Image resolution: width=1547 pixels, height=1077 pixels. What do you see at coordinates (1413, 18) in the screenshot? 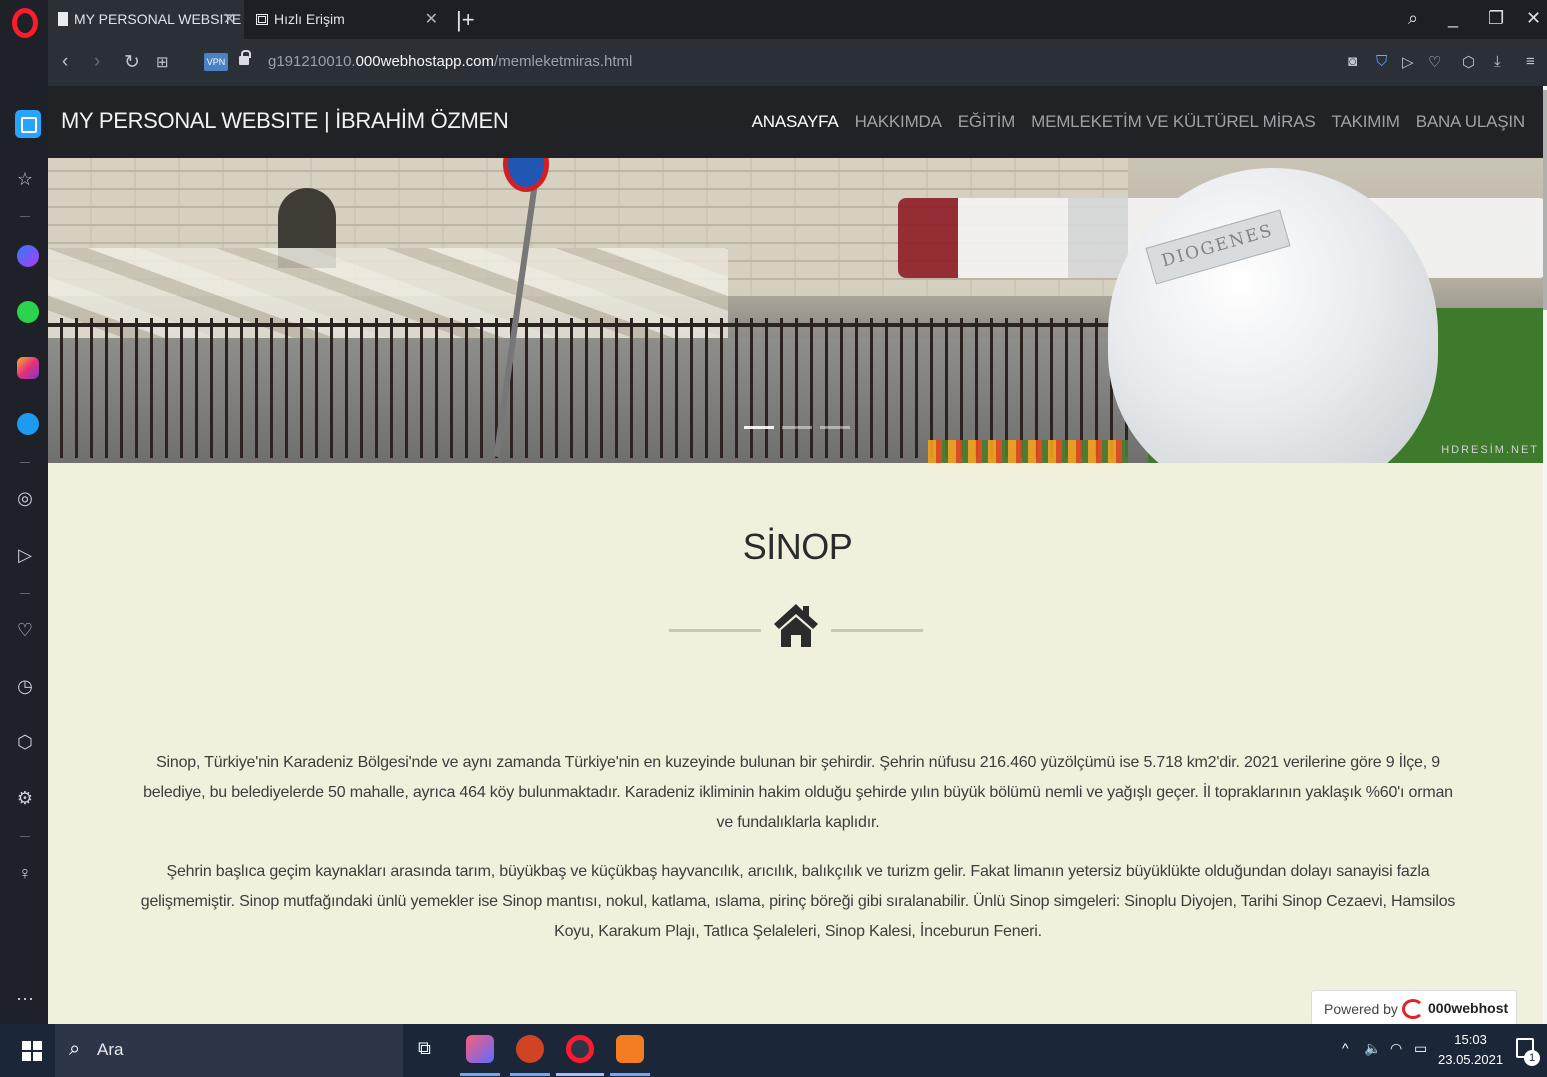
I see `tab-search-icon: ⌕` at bounding box center [1413, 18].